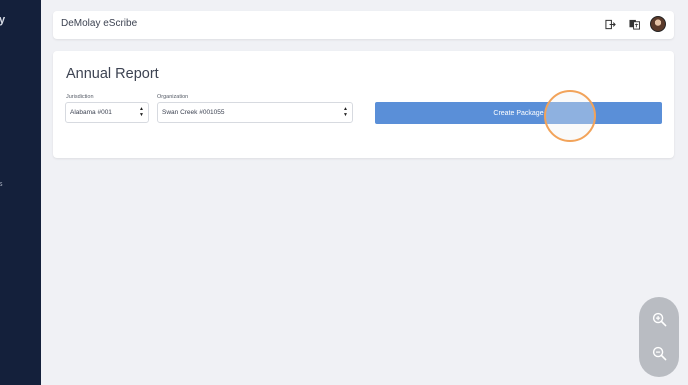  What do you see at coordinates (610, 24) in the screenshot?
I see `logout-icon` at bounding box center [610, 24].